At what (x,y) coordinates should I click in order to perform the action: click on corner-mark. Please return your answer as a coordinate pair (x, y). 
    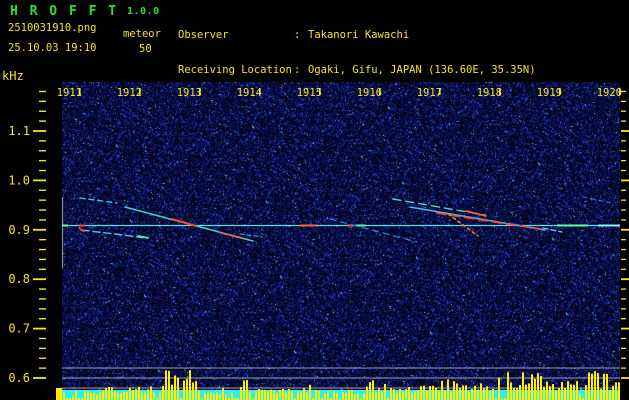
    Looking at the image, I should click on (59, 394).